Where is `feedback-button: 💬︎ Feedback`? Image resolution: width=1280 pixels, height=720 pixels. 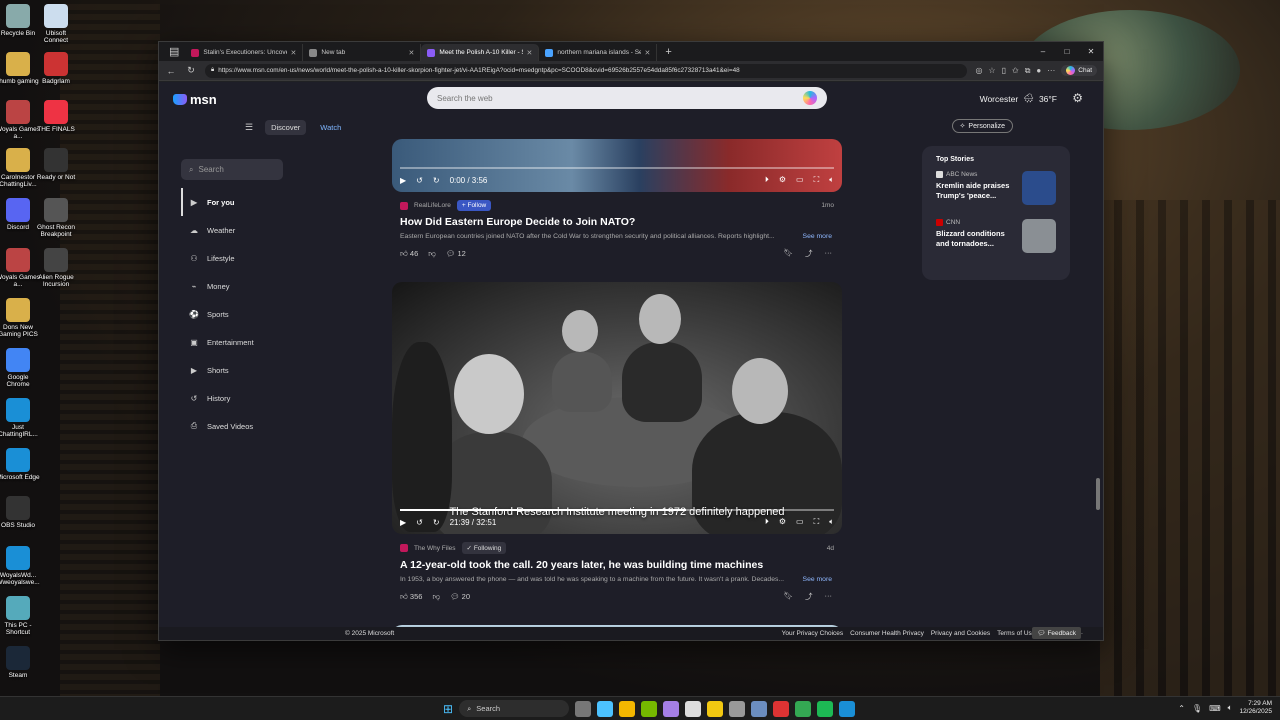 feedback-button: 💬︎ Feedback is located at coordinates (1056, 633).